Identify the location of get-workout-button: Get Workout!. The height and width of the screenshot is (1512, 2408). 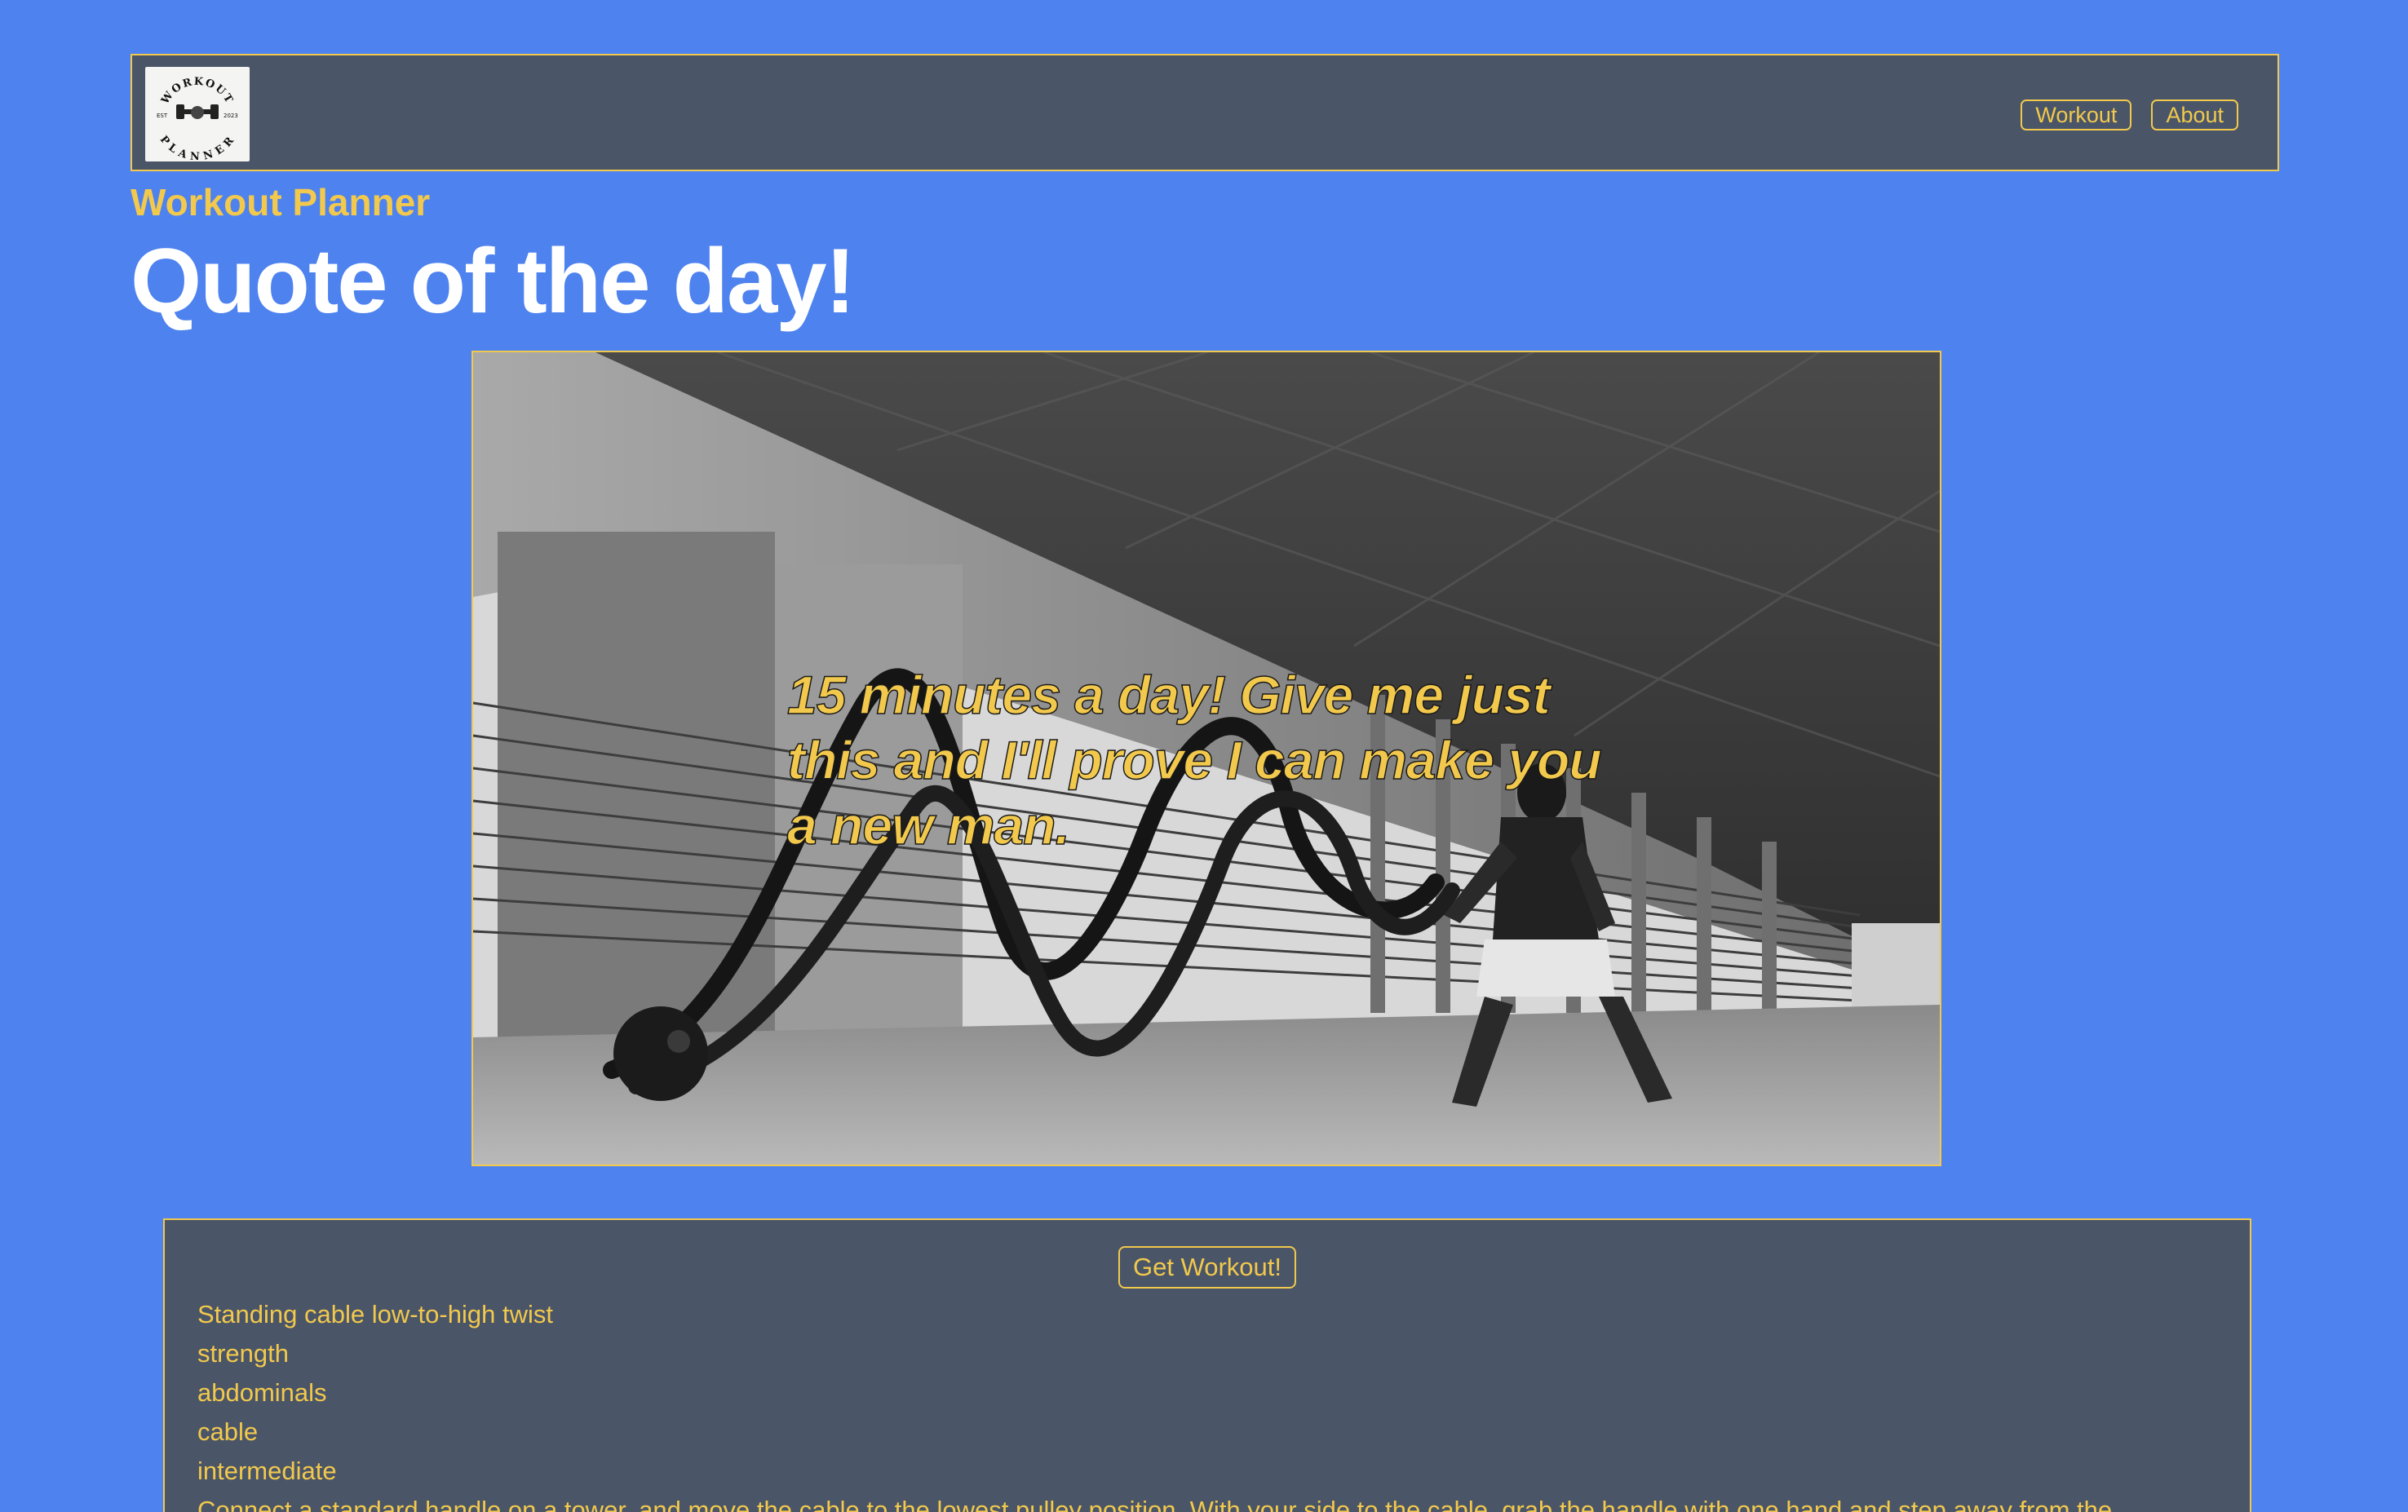
(1207, 1267).